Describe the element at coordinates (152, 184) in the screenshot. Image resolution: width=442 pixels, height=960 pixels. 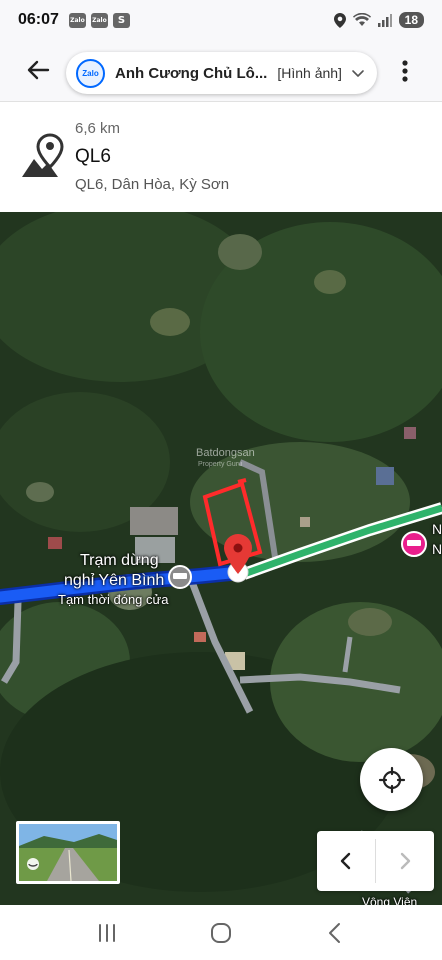
I see `place-address: QL6, Dân Hòa, Kỳ Sơn` at that location.